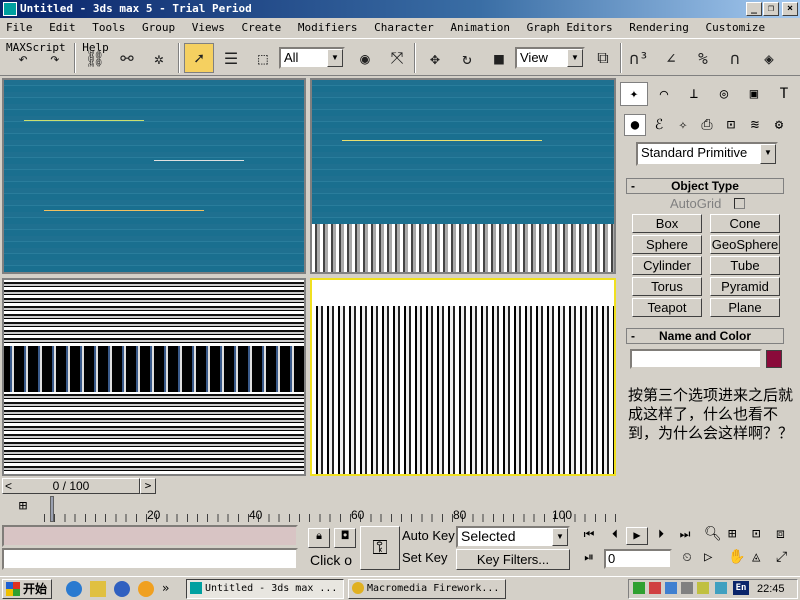 The width and height of the screenshot is (800, 600). I want to click on select-manipulate-icon: ◉, so click(365, 58).